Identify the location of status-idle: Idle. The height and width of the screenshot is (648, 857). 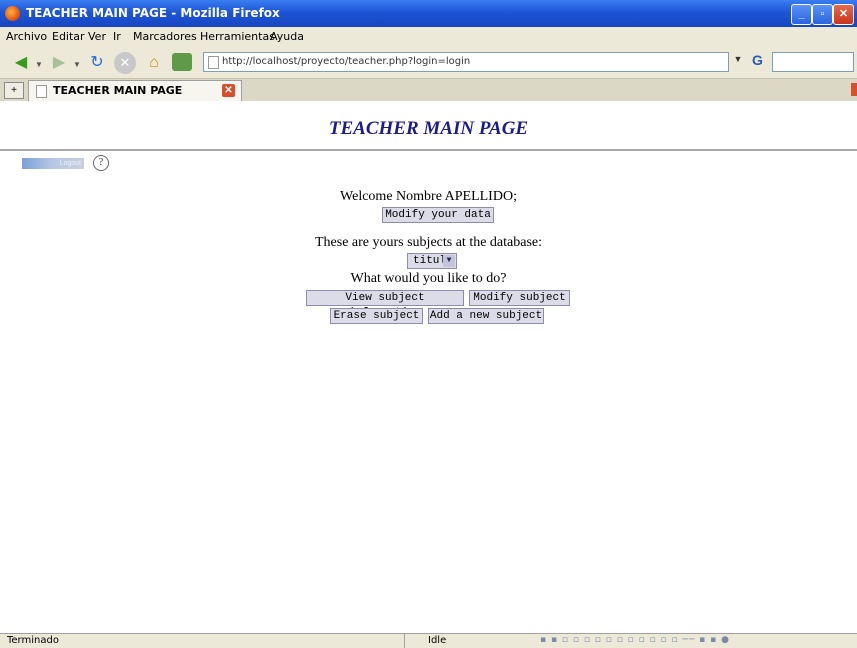
(437, 640).